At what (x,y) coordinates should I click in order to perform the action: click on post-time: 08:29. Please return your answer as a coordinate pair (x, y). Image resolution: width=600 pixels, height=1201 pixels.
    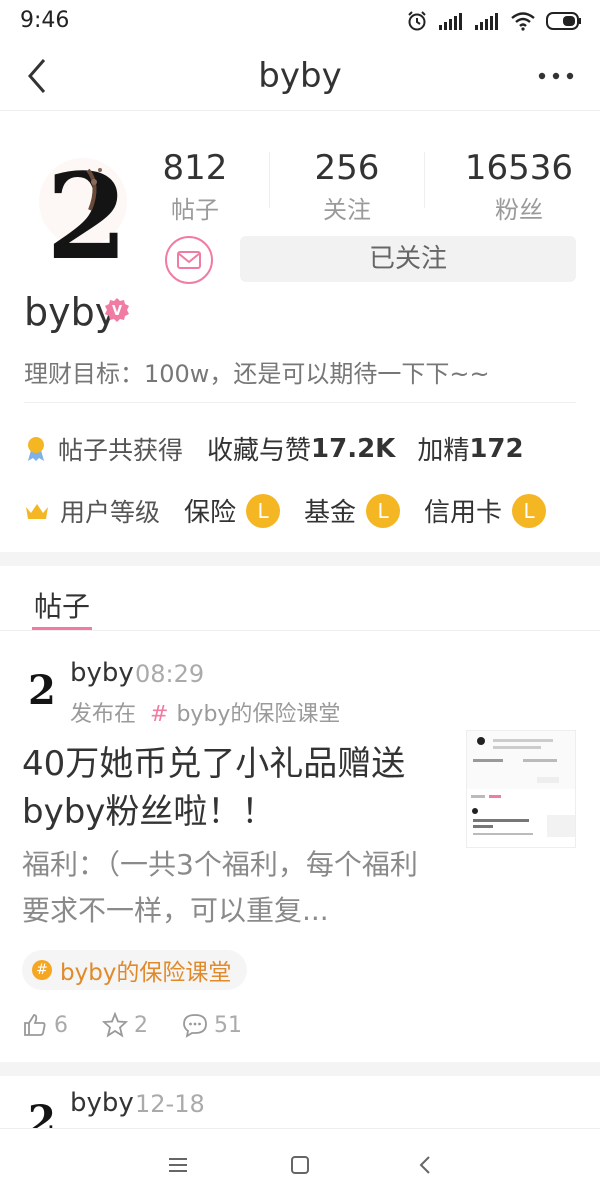
    Looking at the image, I should click on (170, 674).